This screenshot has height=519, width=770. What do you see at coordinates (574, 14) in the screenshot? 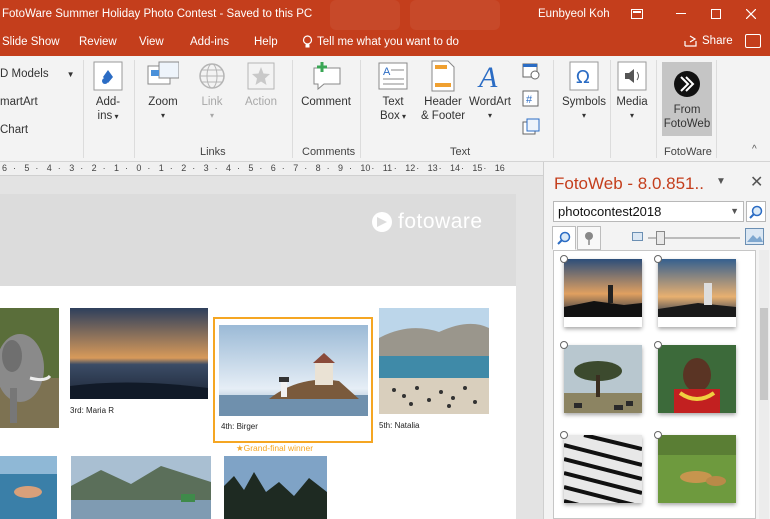
I see `user-name: Eunbyeol Koh` at bounding box center [574, 14].